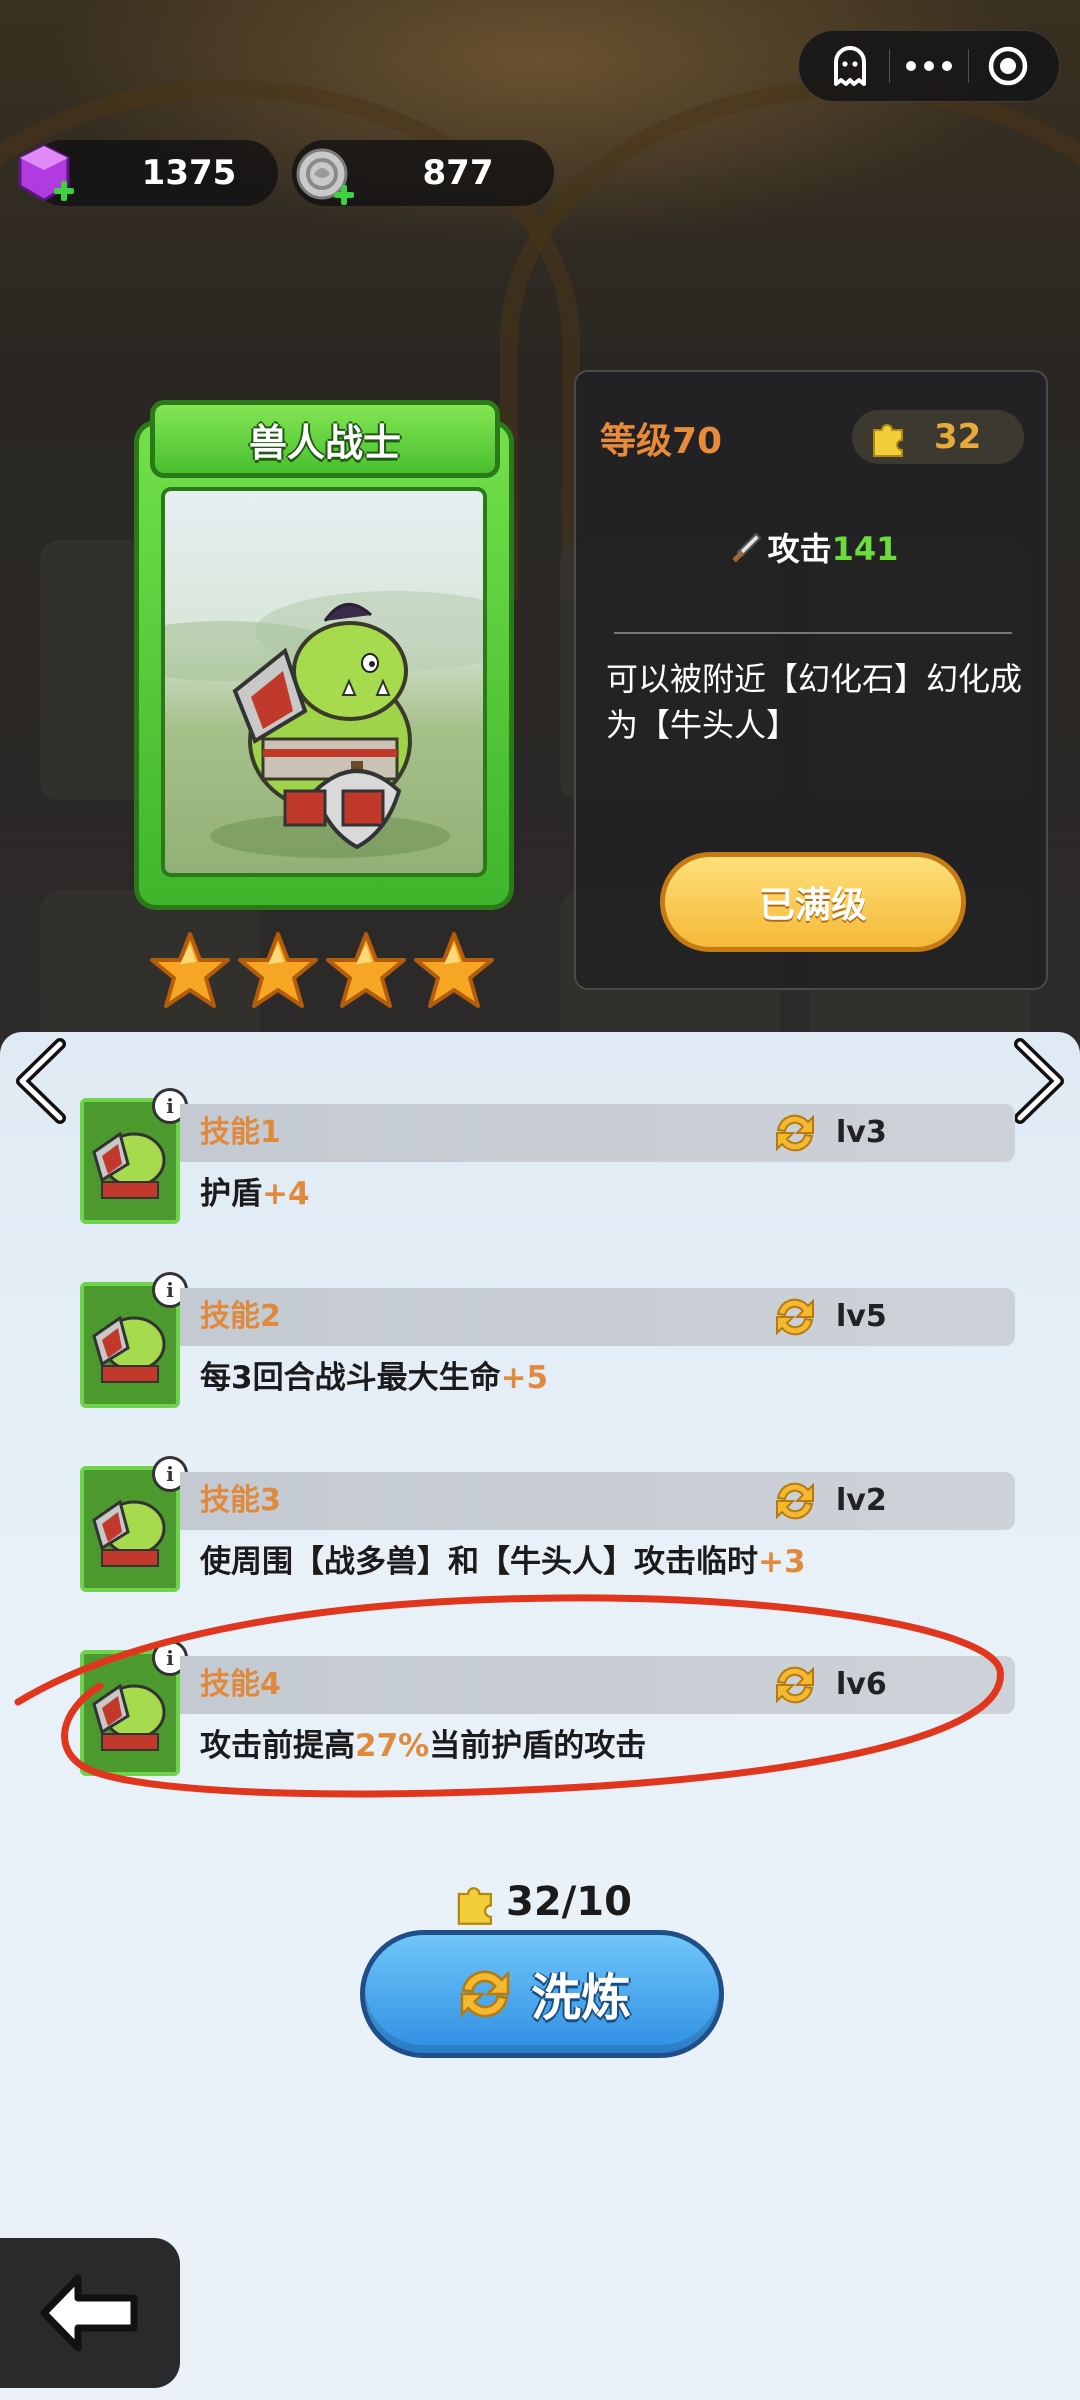  I want to click on skill-row: i 技能1 lv3 护盾+4, so click(547, 1158).